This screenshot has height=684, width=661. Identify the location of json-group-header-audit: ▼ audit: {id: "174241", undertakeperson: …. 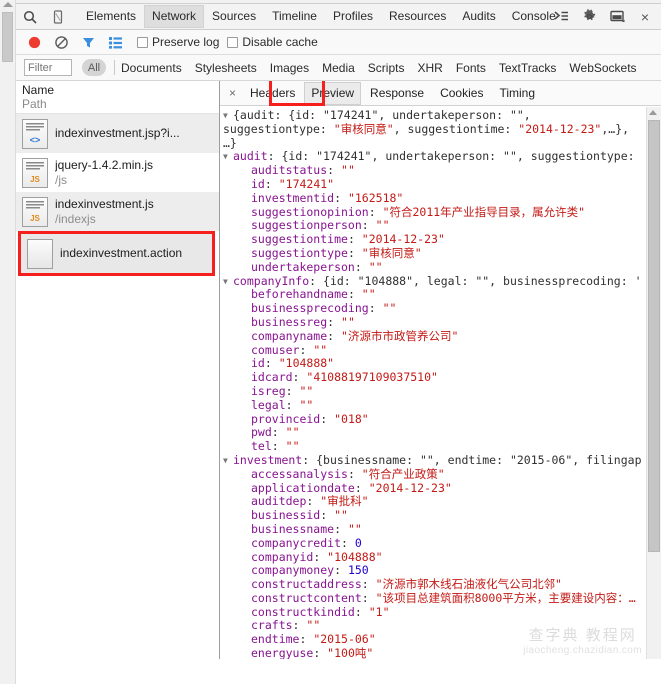
(442, 157).